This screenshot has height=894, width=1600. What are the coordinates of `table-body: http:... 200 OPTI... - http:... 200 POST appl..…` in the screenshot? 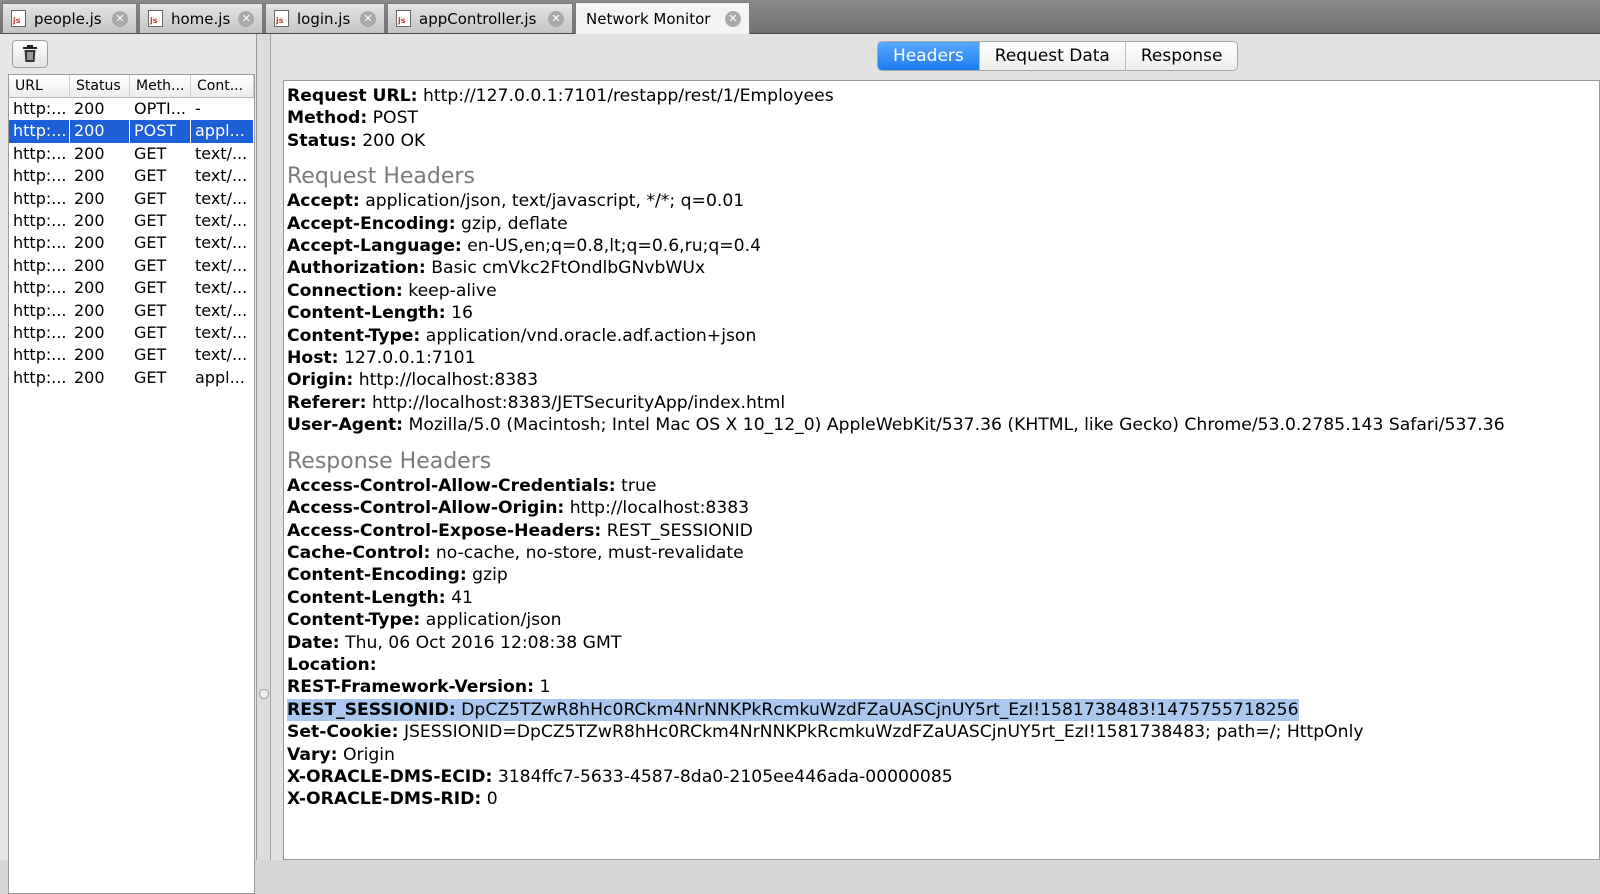 It's located at (131, 243).